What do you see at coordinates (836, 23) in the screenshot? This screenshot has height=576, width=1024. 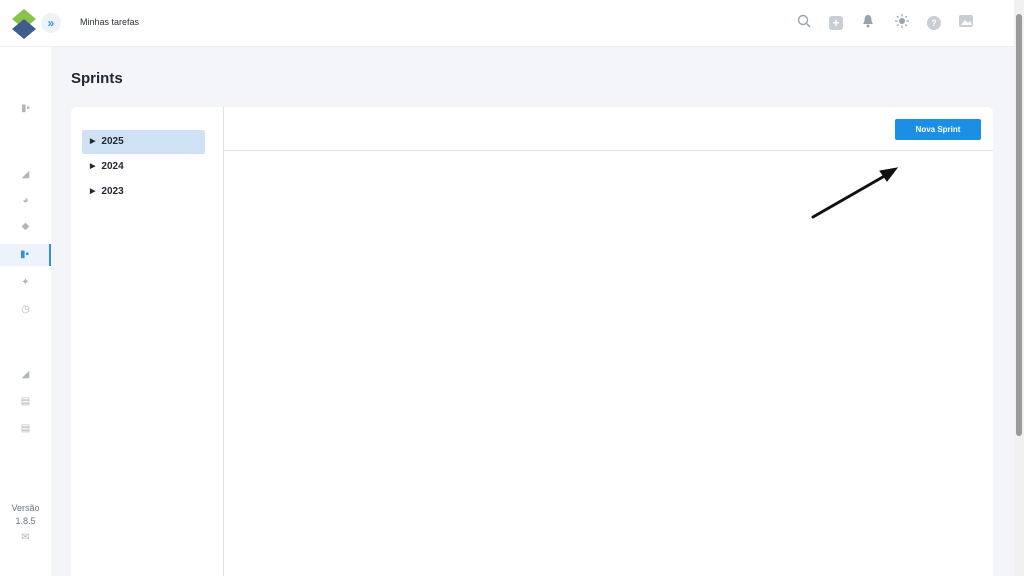 I see `add-icon: +` at bounding box center [836, 23].